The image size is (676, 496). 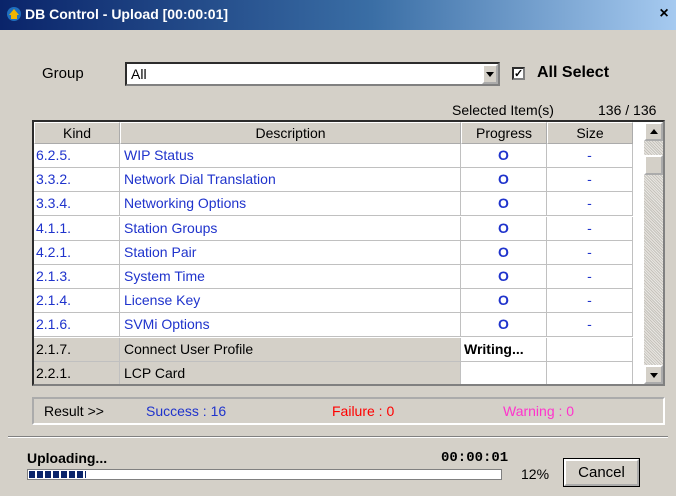 I want to click on header-kind: Kind, so click(x=77, y=133).